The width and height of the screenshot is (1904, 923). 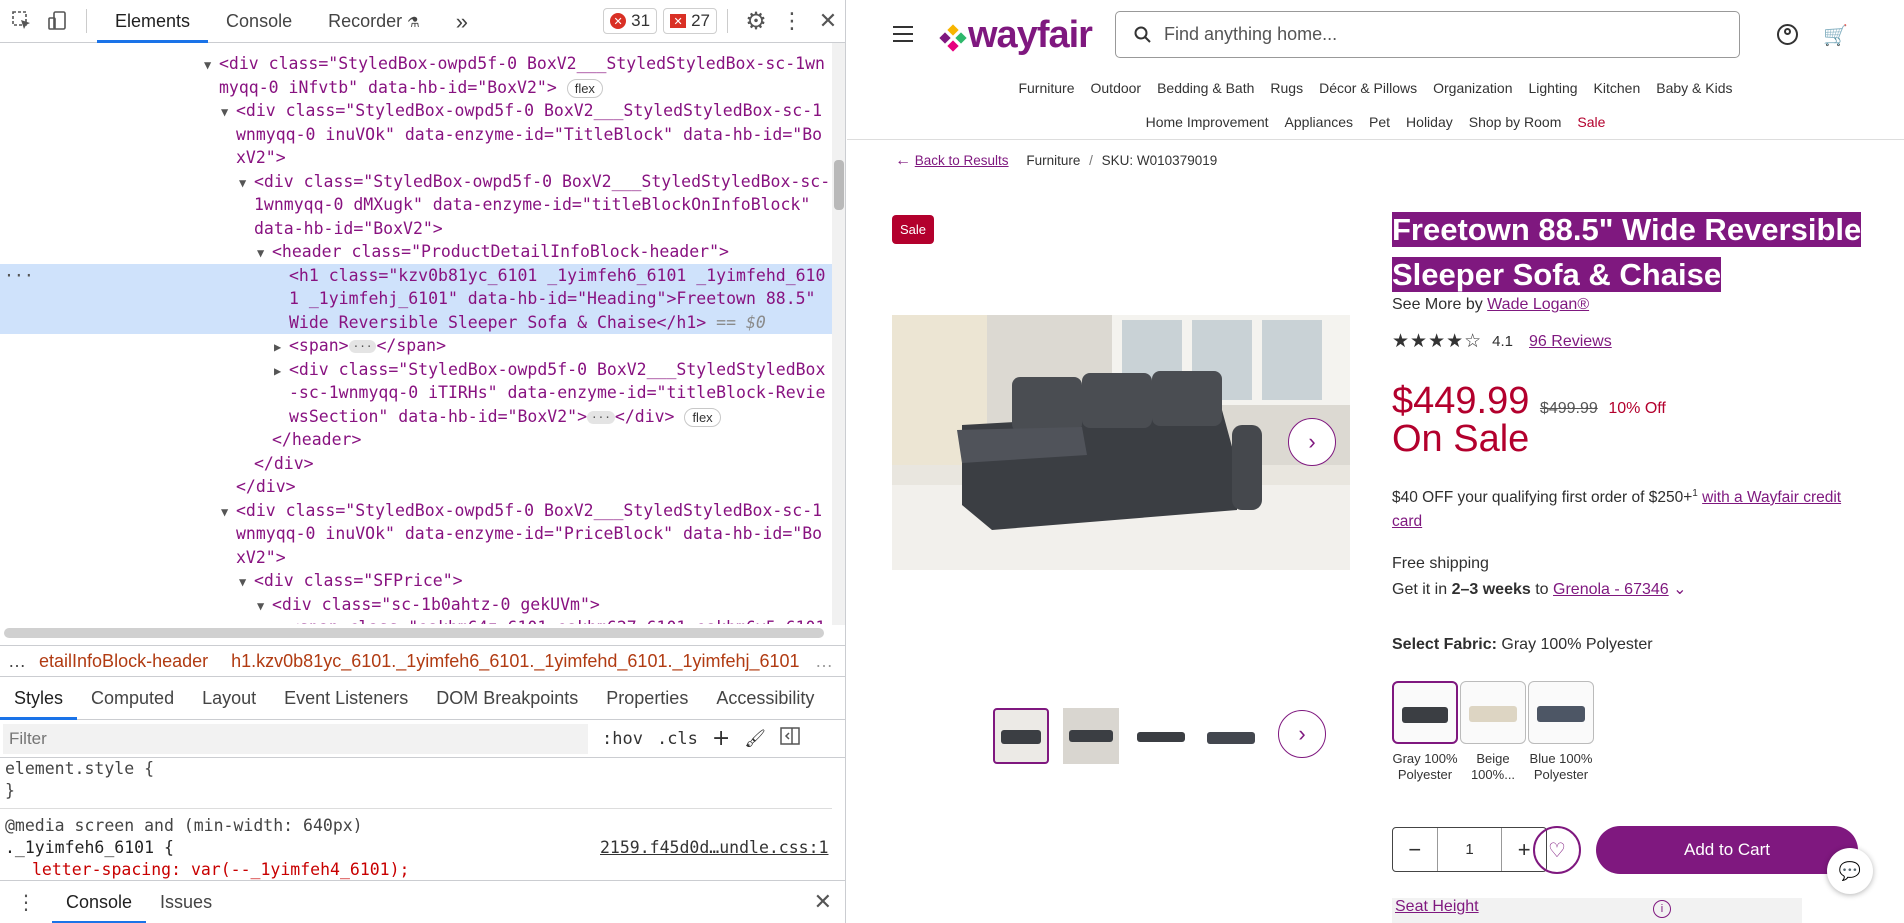 What do you see at coordinates (755, 739) in the screenshot?
I see `paint-brush-icon: 🖌` at bounding box center [755, 739].